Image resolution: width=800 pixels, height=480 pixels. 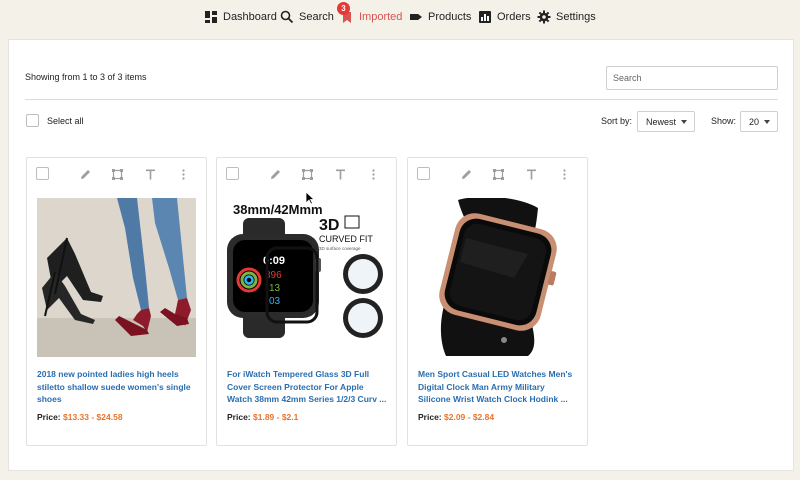 What do you see at coordinates (211, 17) in the screenshot?
I see `dashboard-icon` at bounding box center [211, 17].